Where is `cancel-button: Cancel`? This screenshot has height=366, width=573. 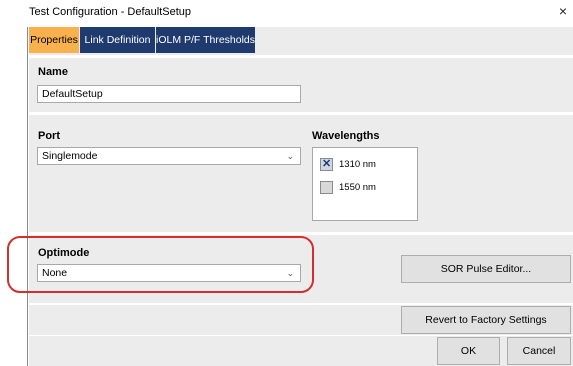 cancel-button: Cancel is located at coordinates (539, 351).